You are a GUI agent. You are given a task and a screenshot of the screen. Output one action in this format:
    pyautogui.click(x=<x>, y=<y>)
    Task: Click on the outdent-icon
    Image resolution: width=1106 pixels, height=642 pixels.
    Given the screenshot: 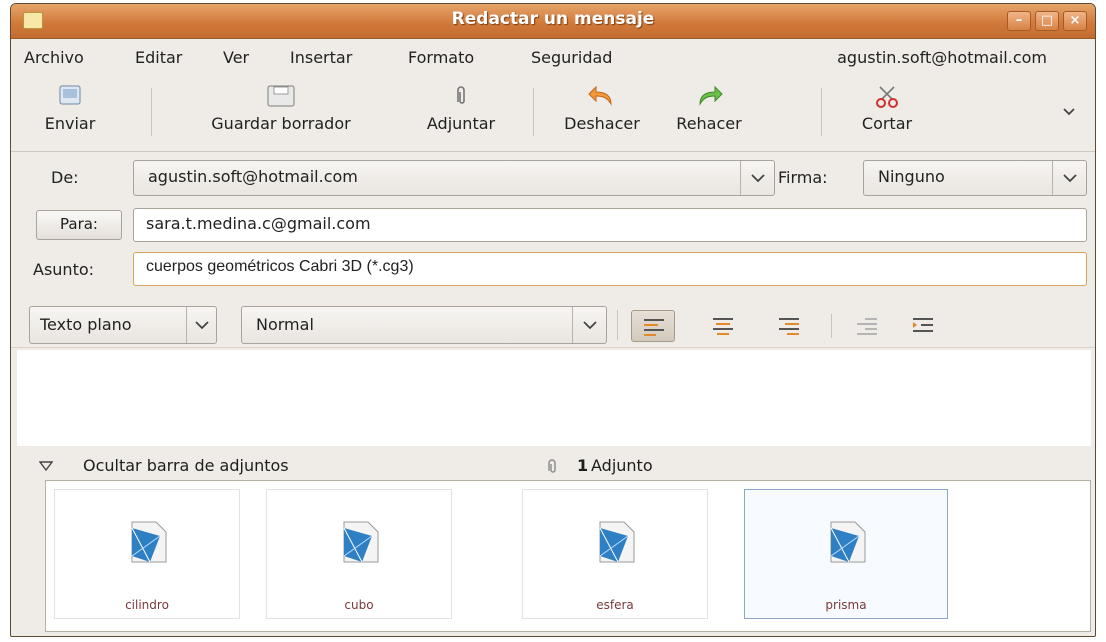 What is the action you would take?
    pyautogui.click(x=867, y=326)
    